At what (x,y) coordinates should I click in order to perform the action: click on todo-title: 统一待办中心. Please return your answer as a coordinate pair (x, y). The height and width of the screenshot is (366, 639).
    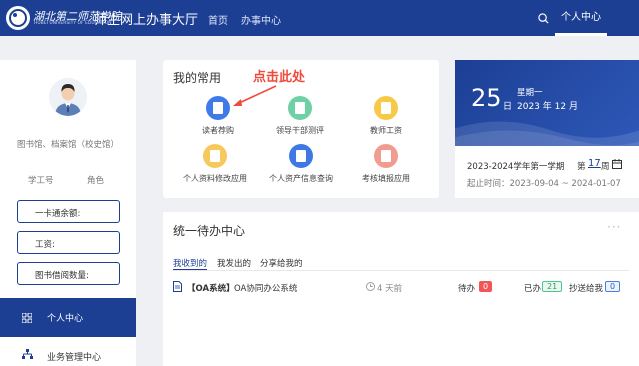
    Looking at the image, I should click on (209, 231).